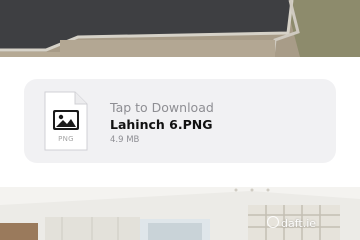 Image resolution: width=360 pixels, height=240 pixels. Describe the element at coordinates (299, 223) in the screenshot. I see `watermark-text: daft.ie` at that location.